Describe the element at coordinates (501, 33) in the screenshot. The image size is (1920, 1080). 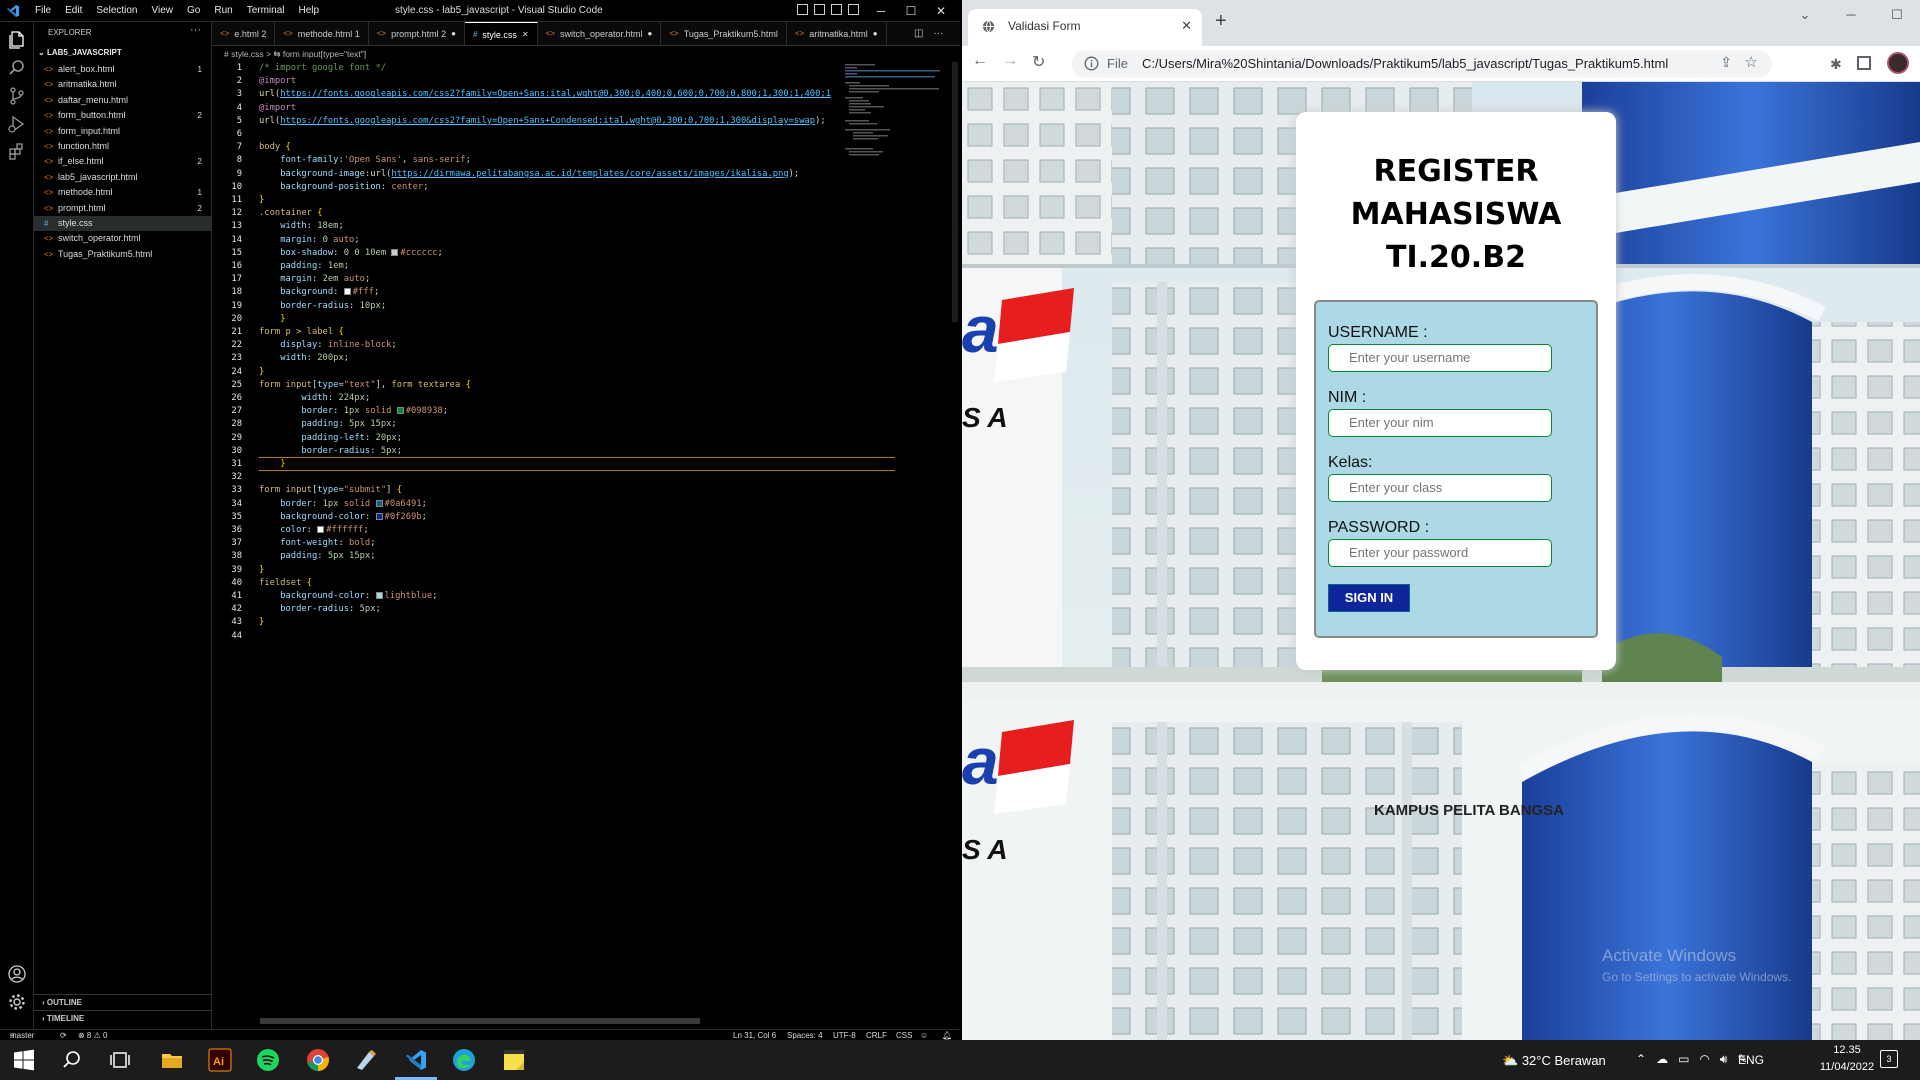
I see `editor-tab: # style.css ✕` at that location.